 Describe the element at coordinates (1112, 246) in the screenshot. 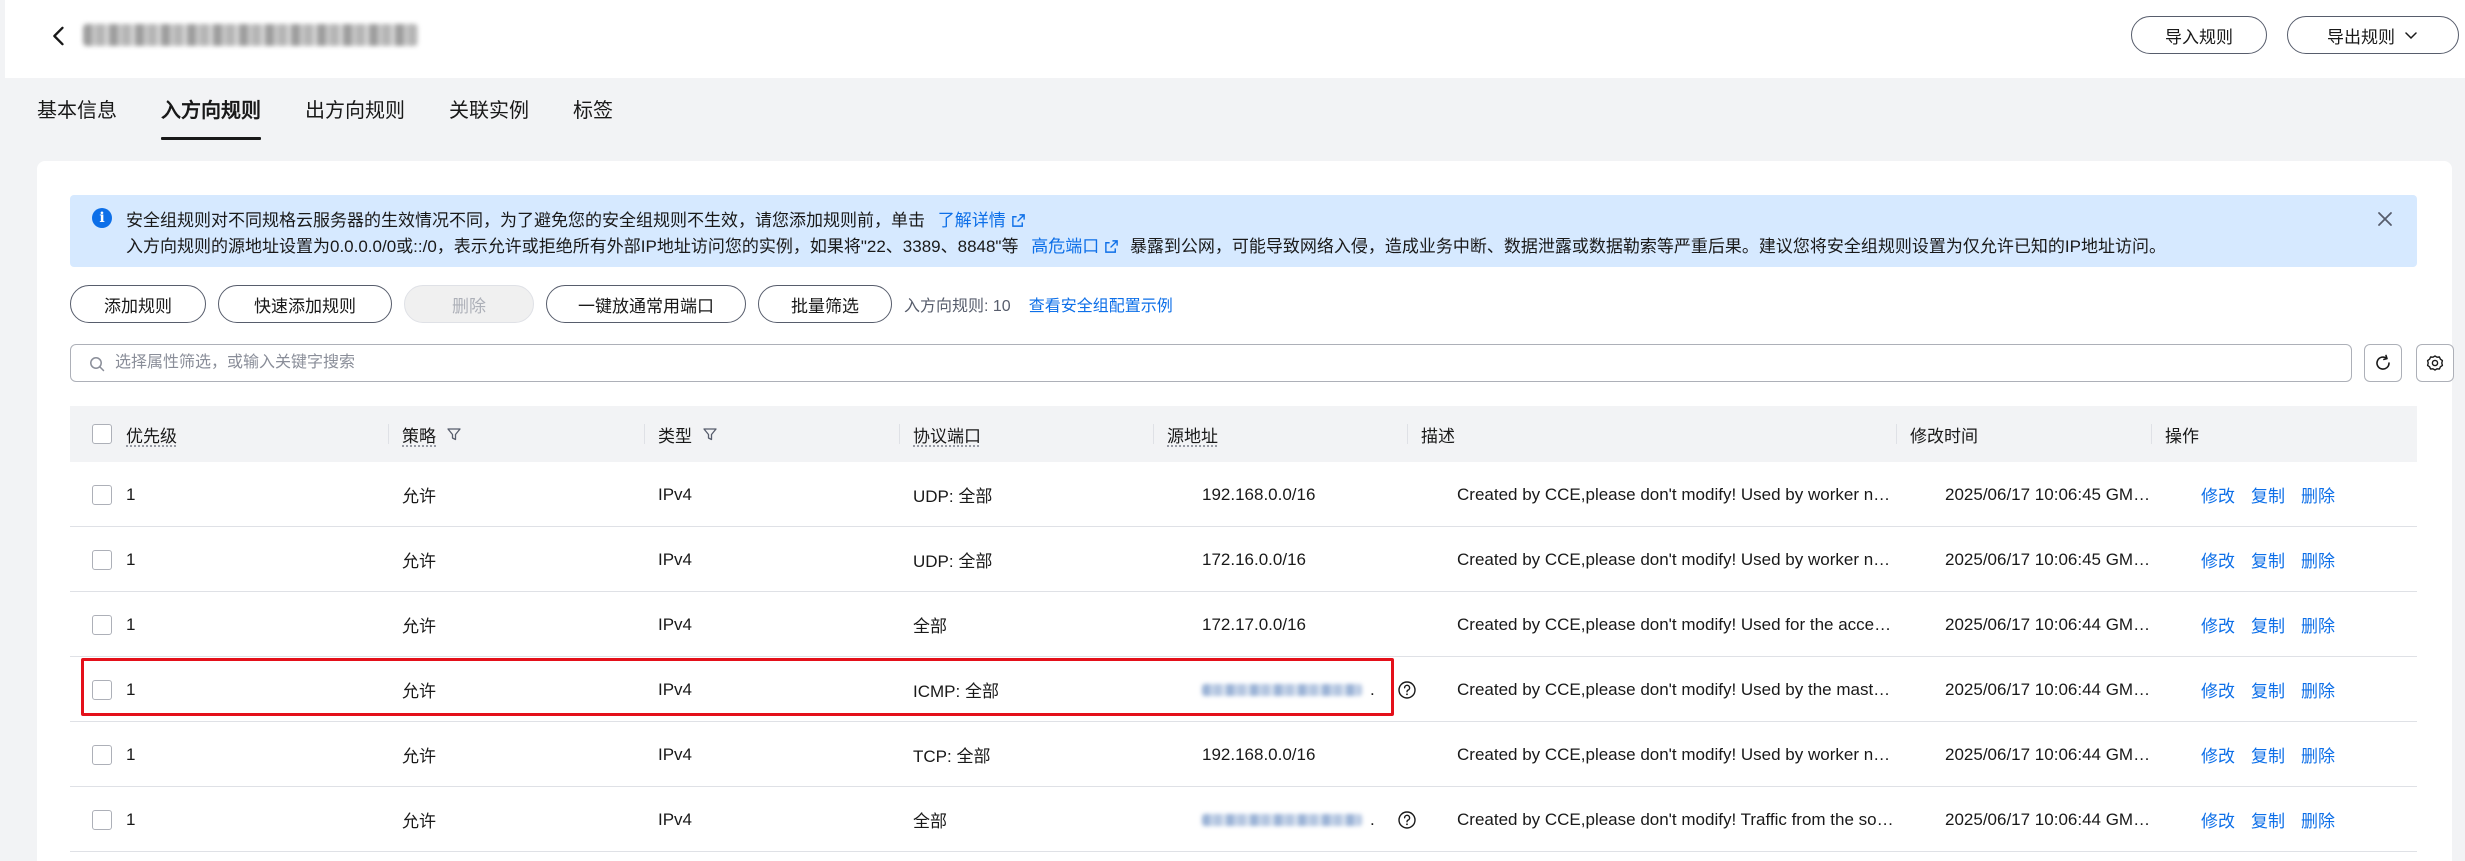

I see `external-link-icon` at that location.